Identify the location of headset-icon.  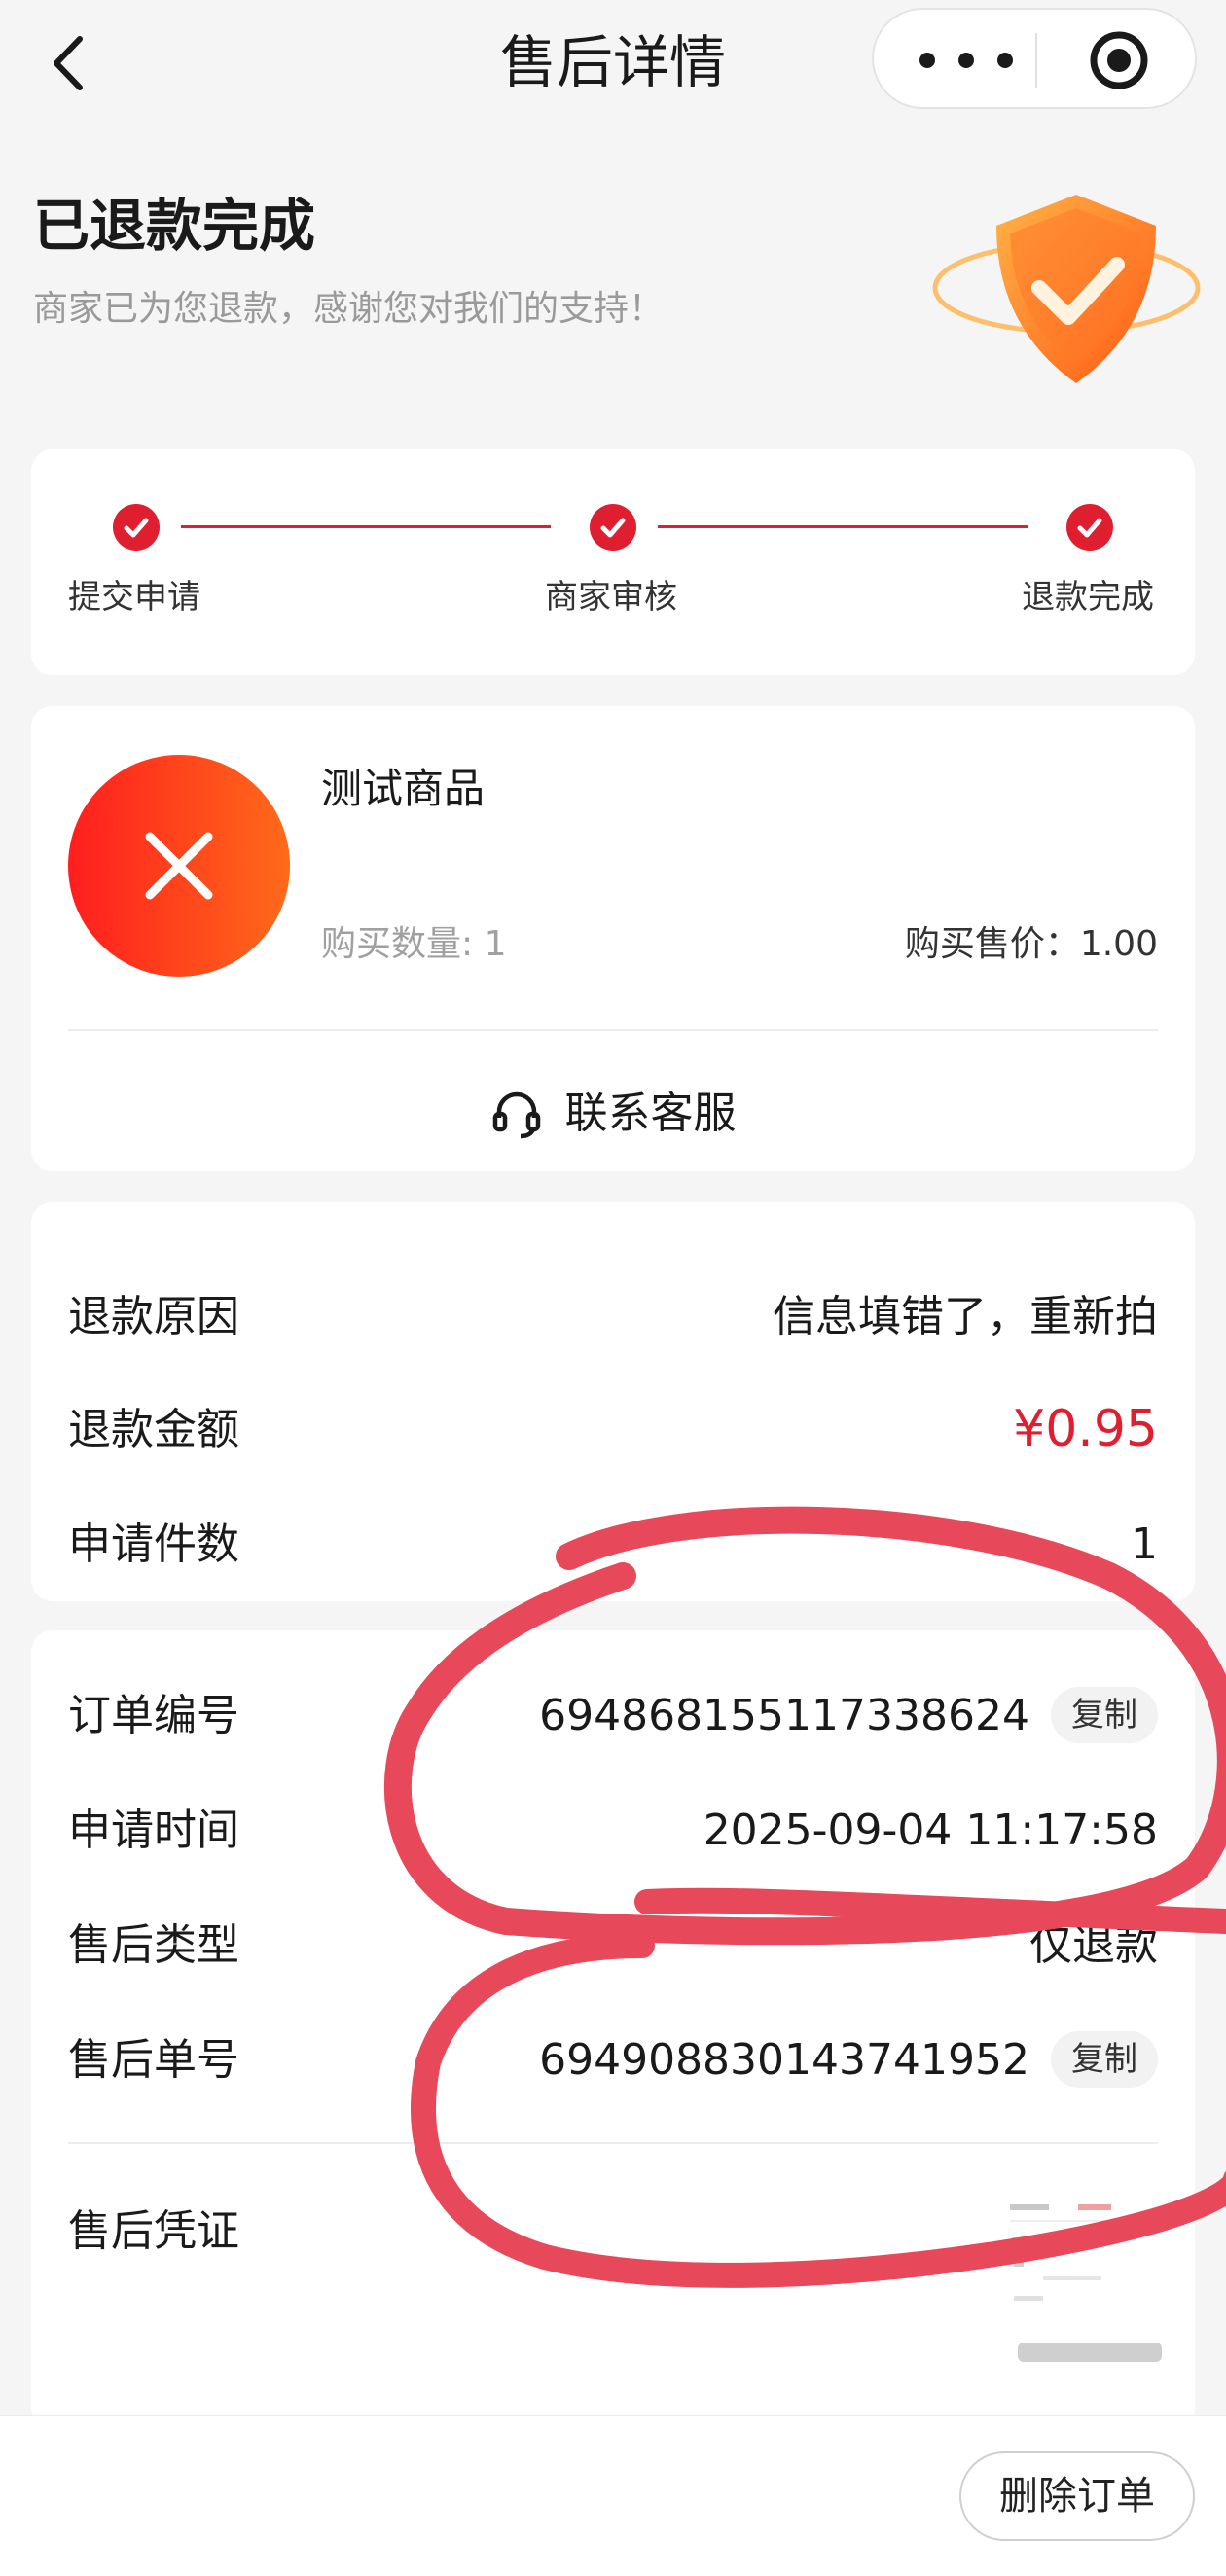
(516, 1114).